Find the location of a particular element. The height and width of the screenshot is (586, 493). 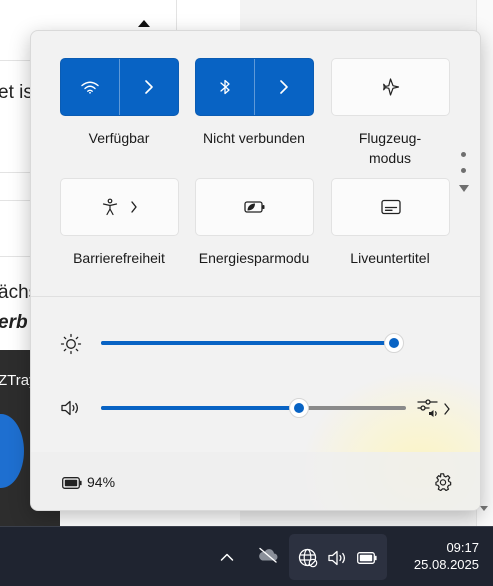

clock-date: 25.08.2025 is located at coordinates (446, 564).